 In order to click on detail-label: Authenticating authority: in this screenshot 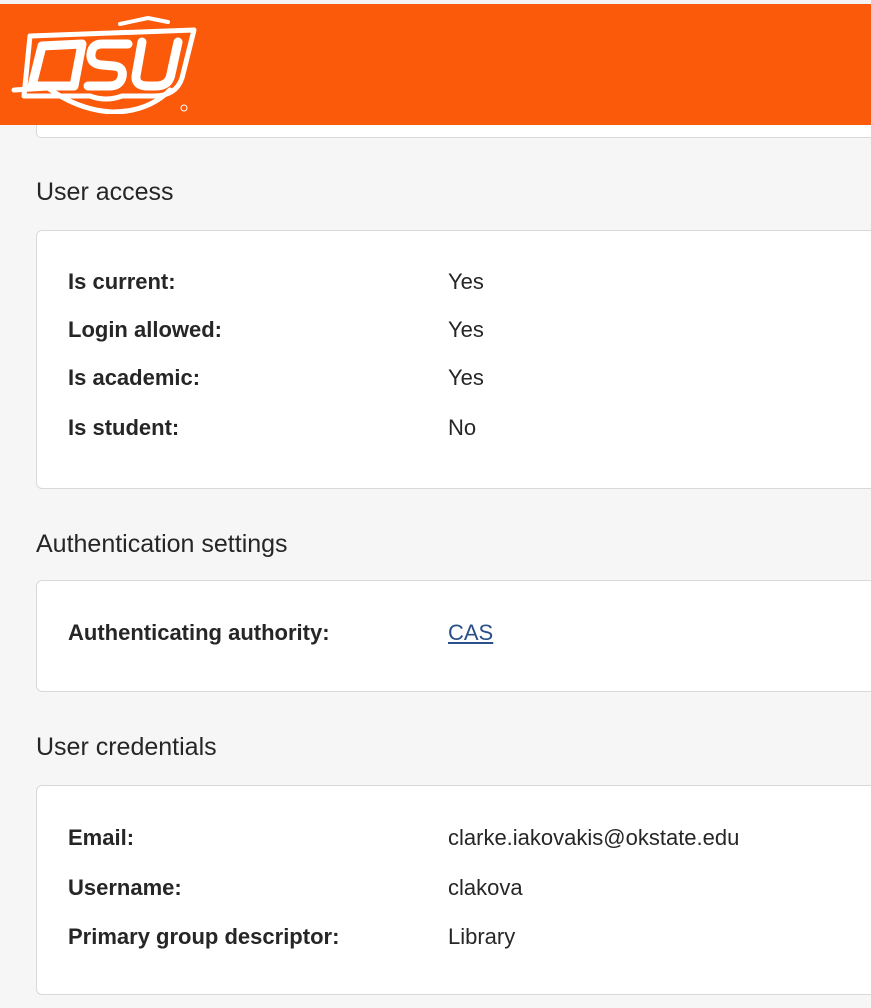, I will do `click(199, 632)`.